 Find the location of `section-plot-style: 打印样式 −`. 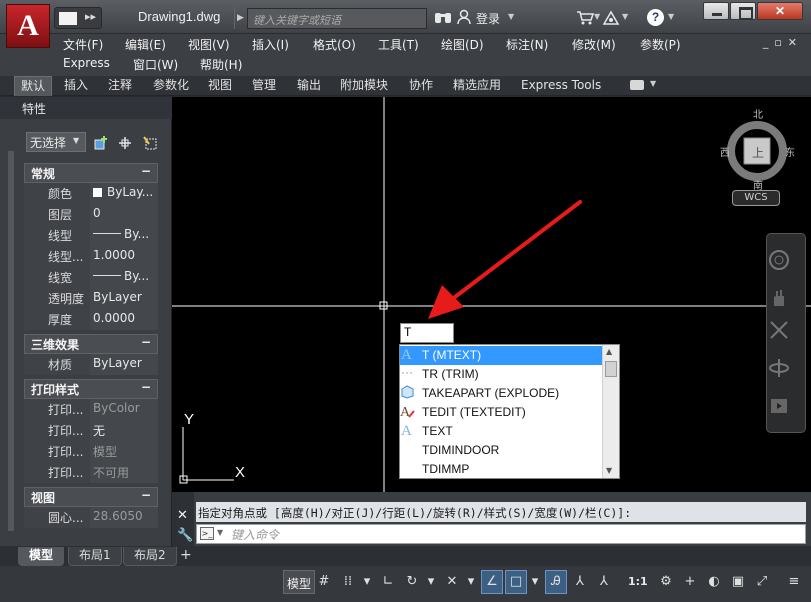

section-plot-style: 打印样式 − is located at coordinates (91, 389).